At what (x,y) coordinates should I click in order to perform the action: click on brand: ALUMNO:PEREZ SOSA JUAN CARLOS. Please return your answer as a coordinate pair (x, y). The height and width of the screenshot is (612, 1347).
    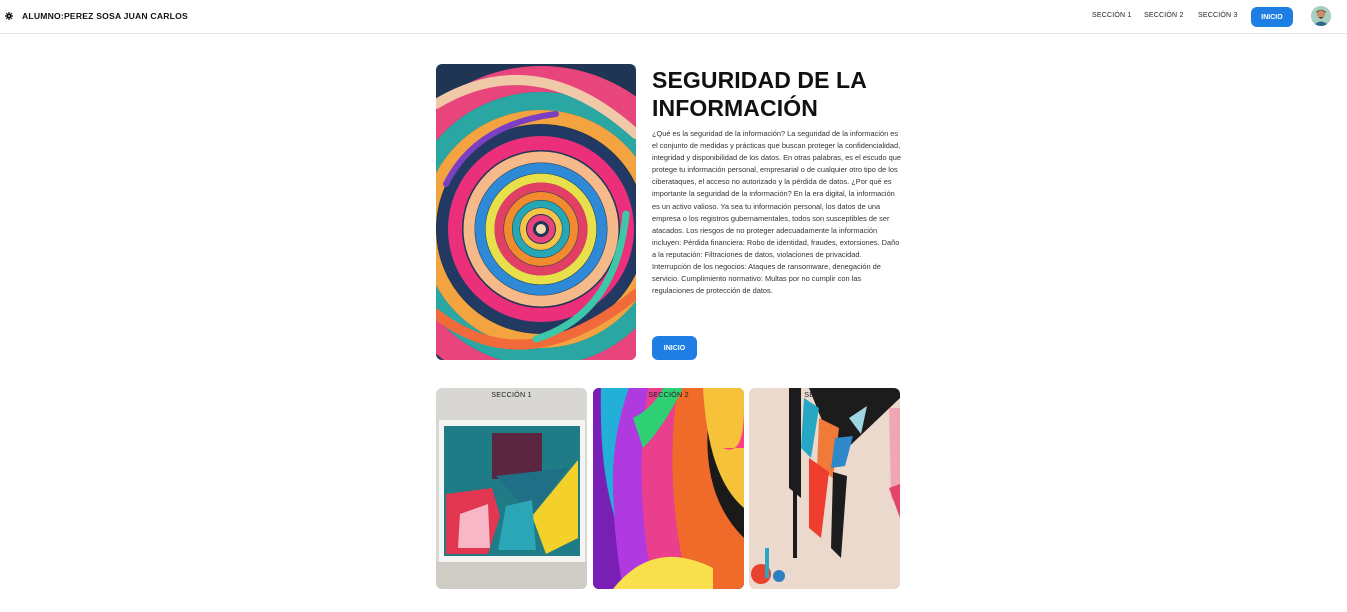
    Looking at the image, I should click on (96, 16).